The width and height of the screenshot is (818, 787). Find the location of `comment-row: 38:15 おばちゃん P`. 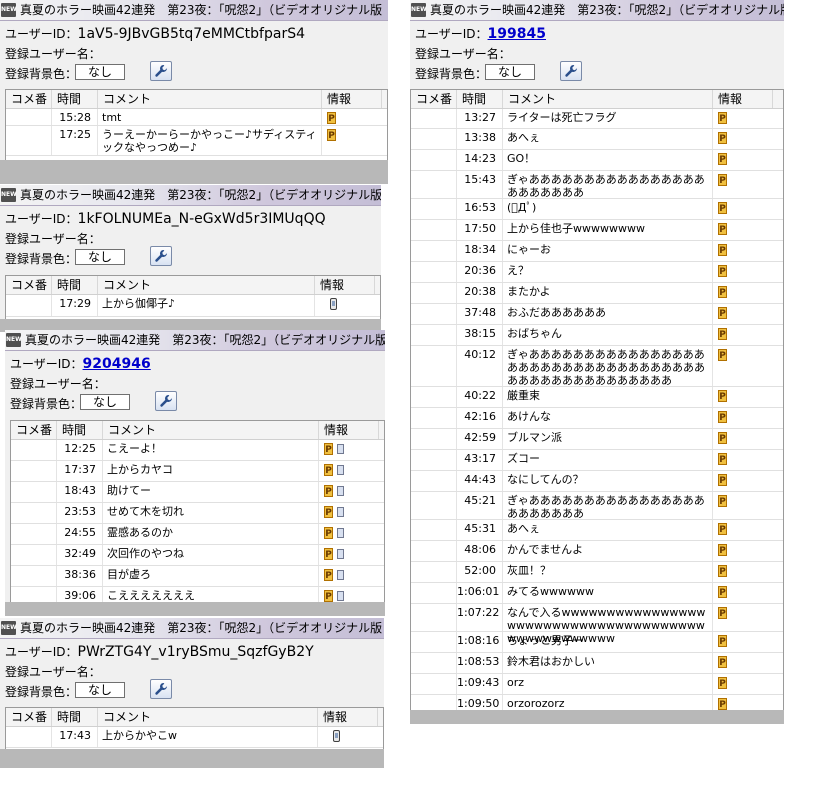

comment-row: 38:15 おばちゃん P is located at coordinates (597, 335).